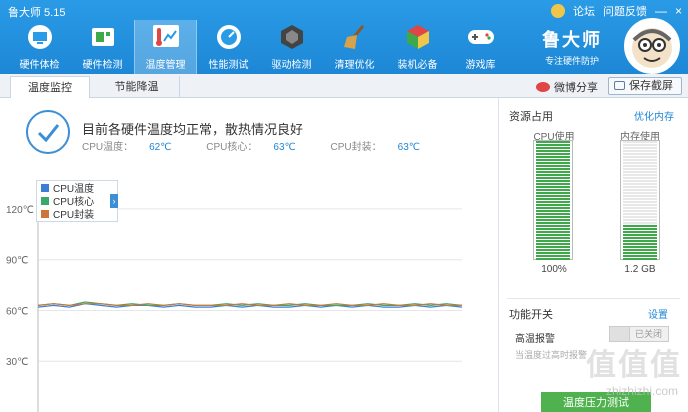 The height and width of the screenshot is (412, 688). Describe the element at coordinates (354, 65) in the screenshot. I see `nav-label: 清理优化` at that location.